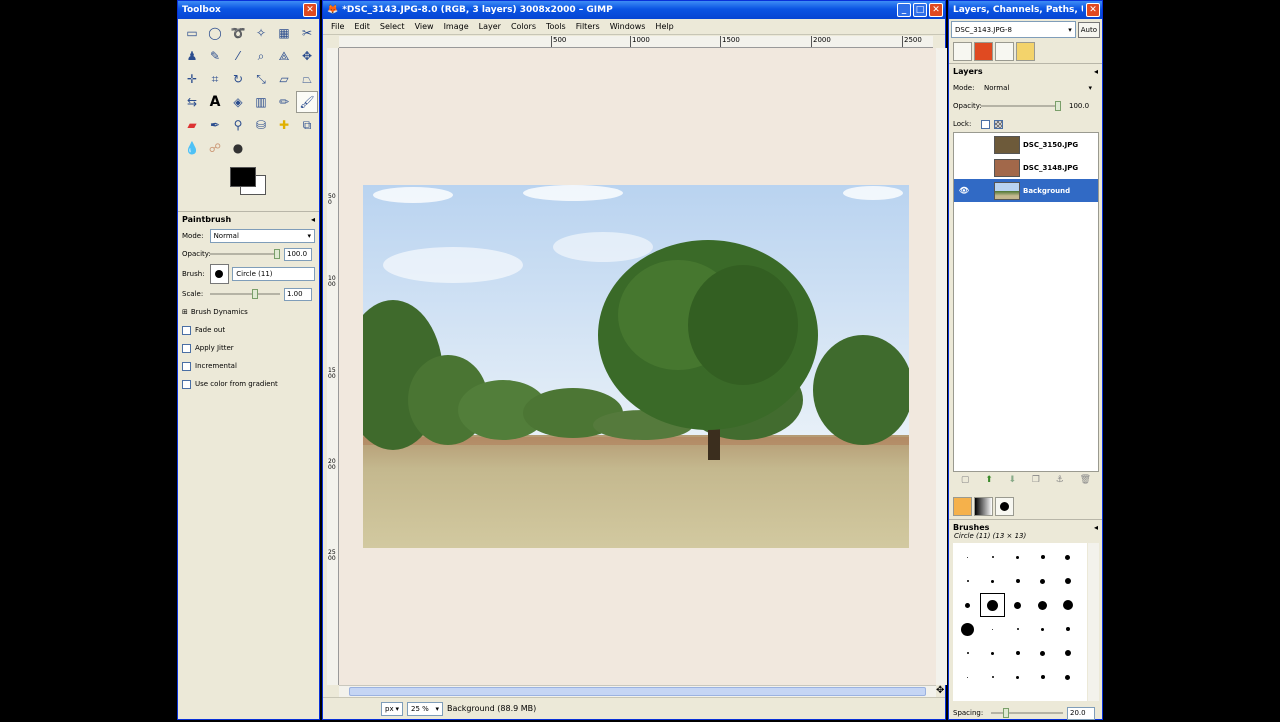  I want to click on scale-icon: ⤡, so click(261, 79).